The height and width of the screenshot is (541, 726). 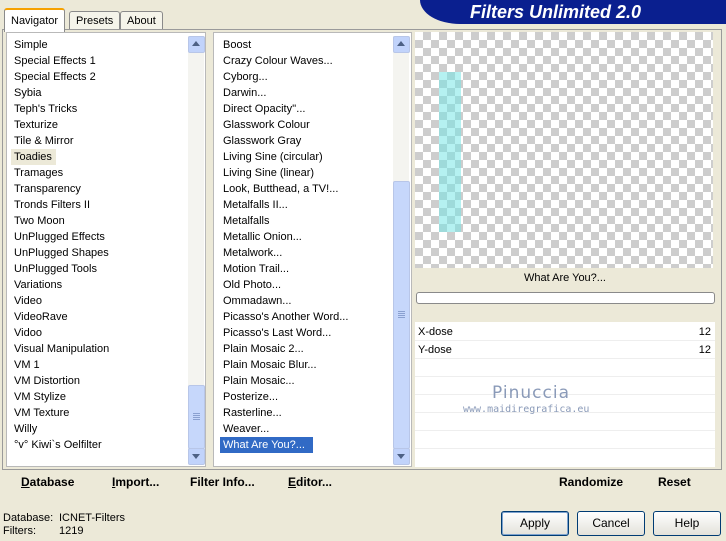 I want to click on database-button: Database, so click(x=47, y=482).